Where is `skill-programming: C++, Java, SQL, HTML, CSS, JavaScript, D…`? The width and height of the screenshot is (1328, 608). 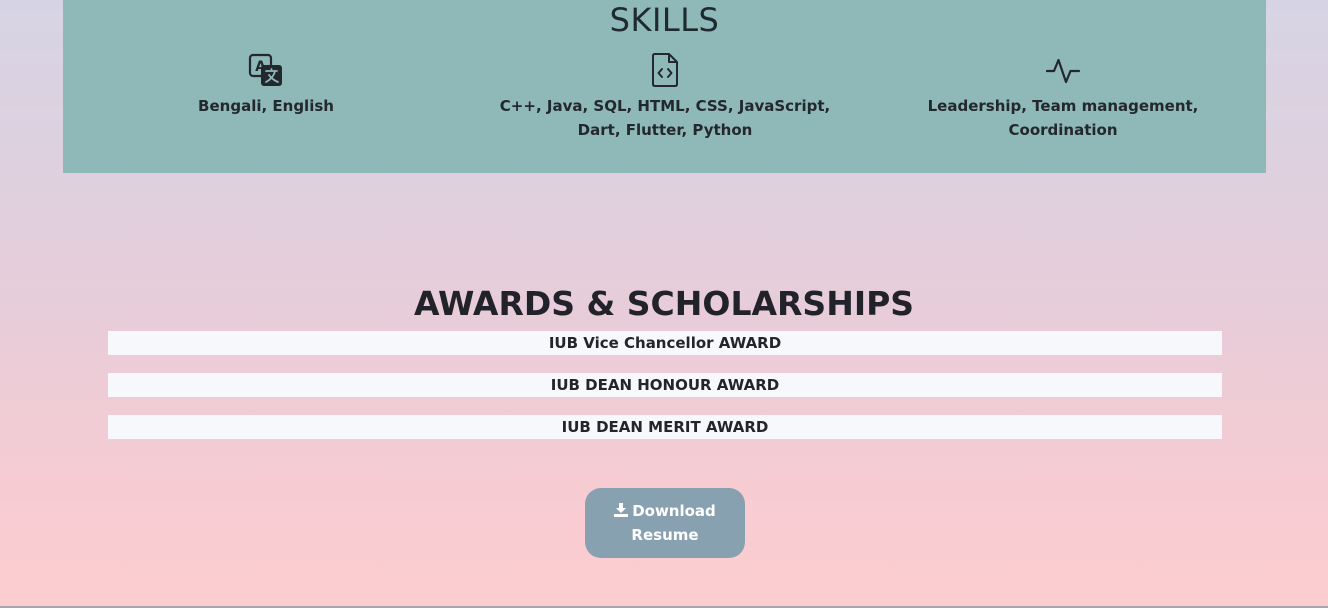
skill-programming: C++, Java, SQL, HTML, CSS, JavaScript, D… is located at coordinates (665, 97).